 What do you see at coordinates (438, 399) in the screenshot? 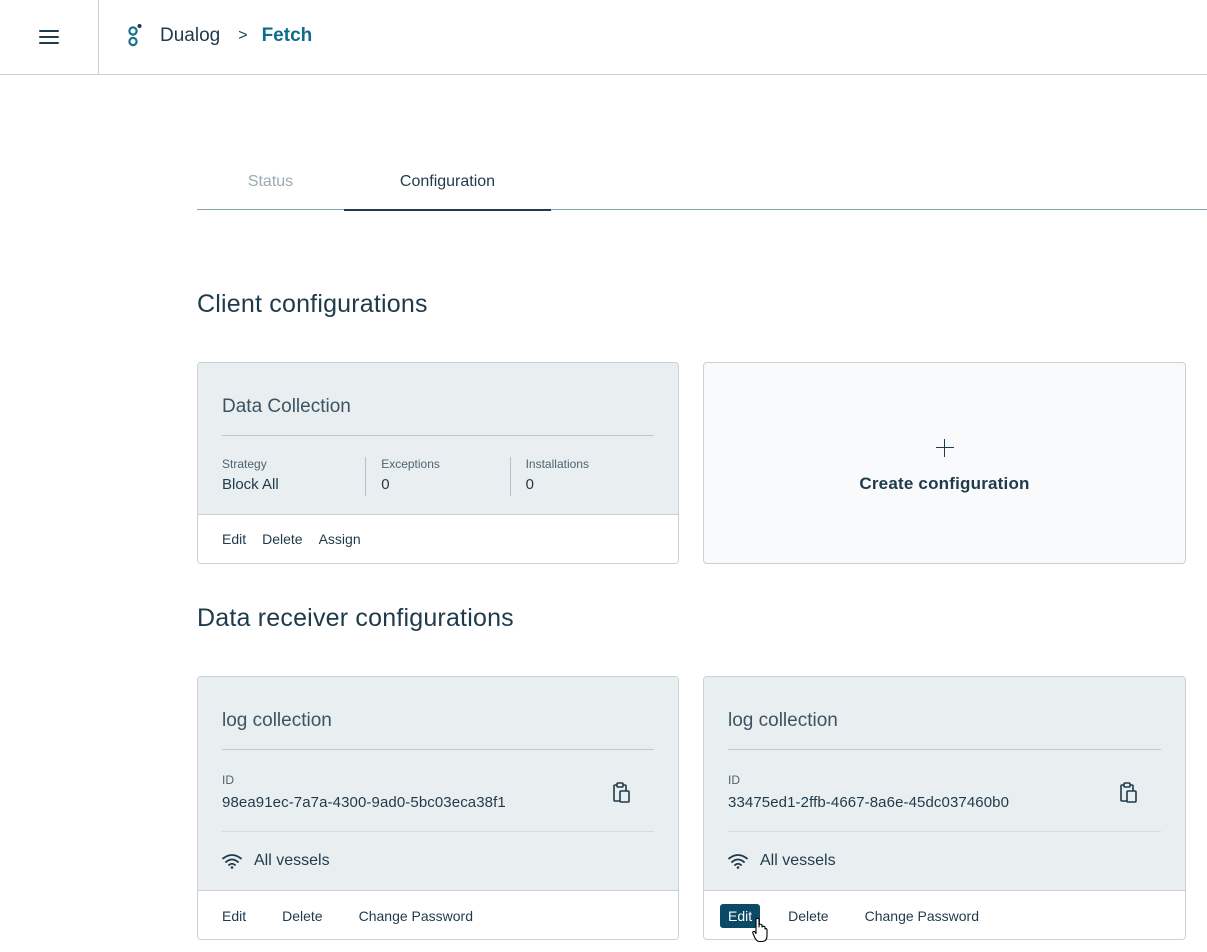
I see `card-title: Data Collection` at bounding box center [438, 399].